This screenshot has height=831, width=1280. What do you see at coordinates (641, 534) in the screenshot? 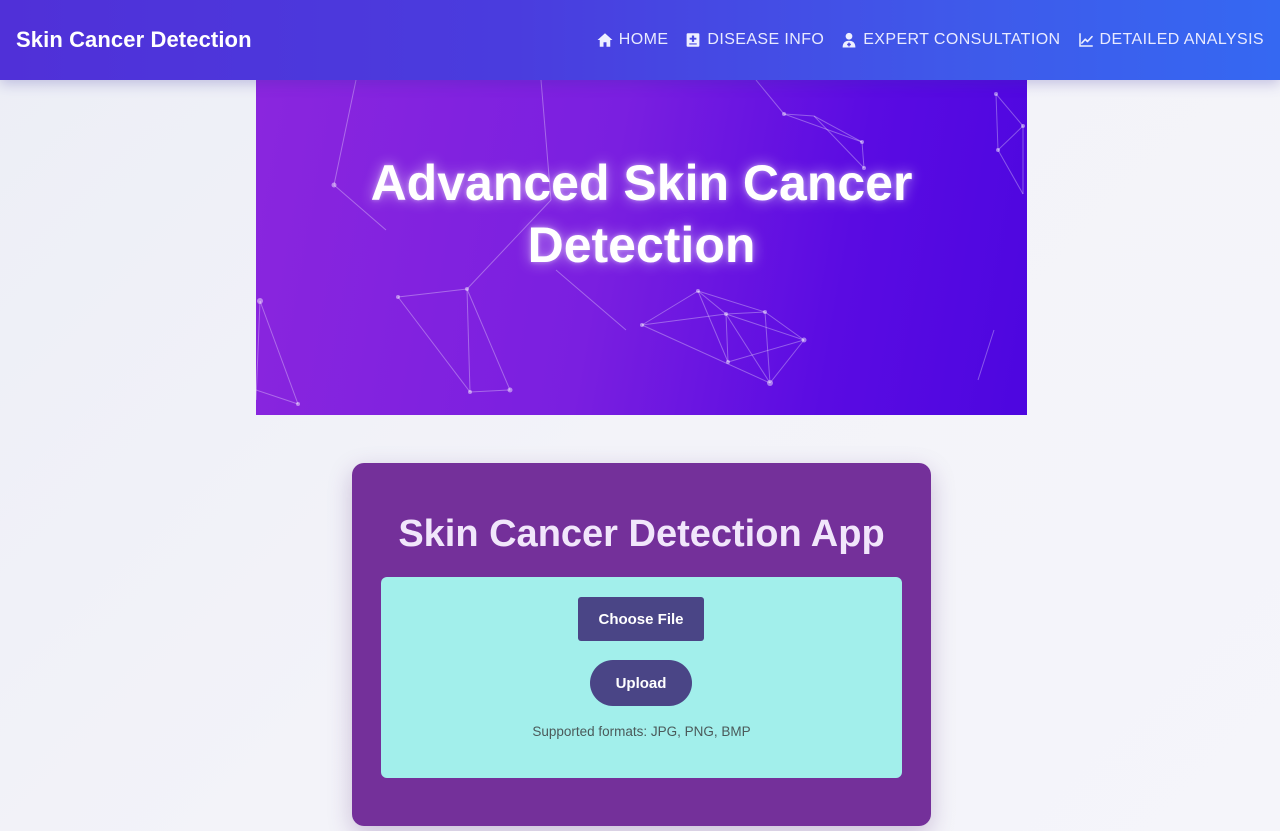
I see `app-title: Skin Cancer Detection App` at bounding box center [641, 534].